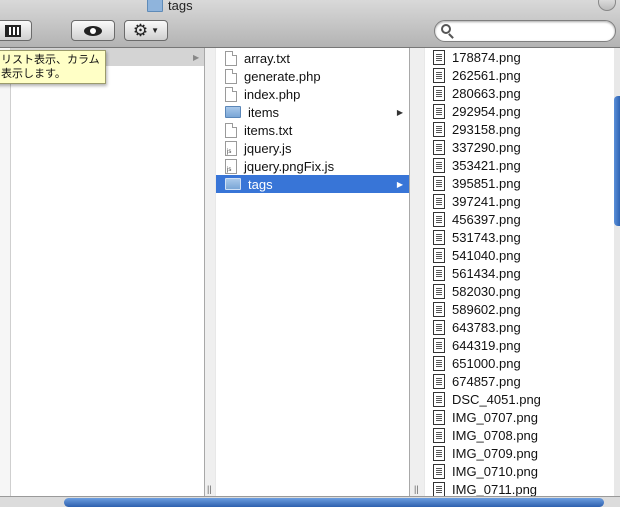  I want to click on item-label: 561434.png, so click(486, 273).